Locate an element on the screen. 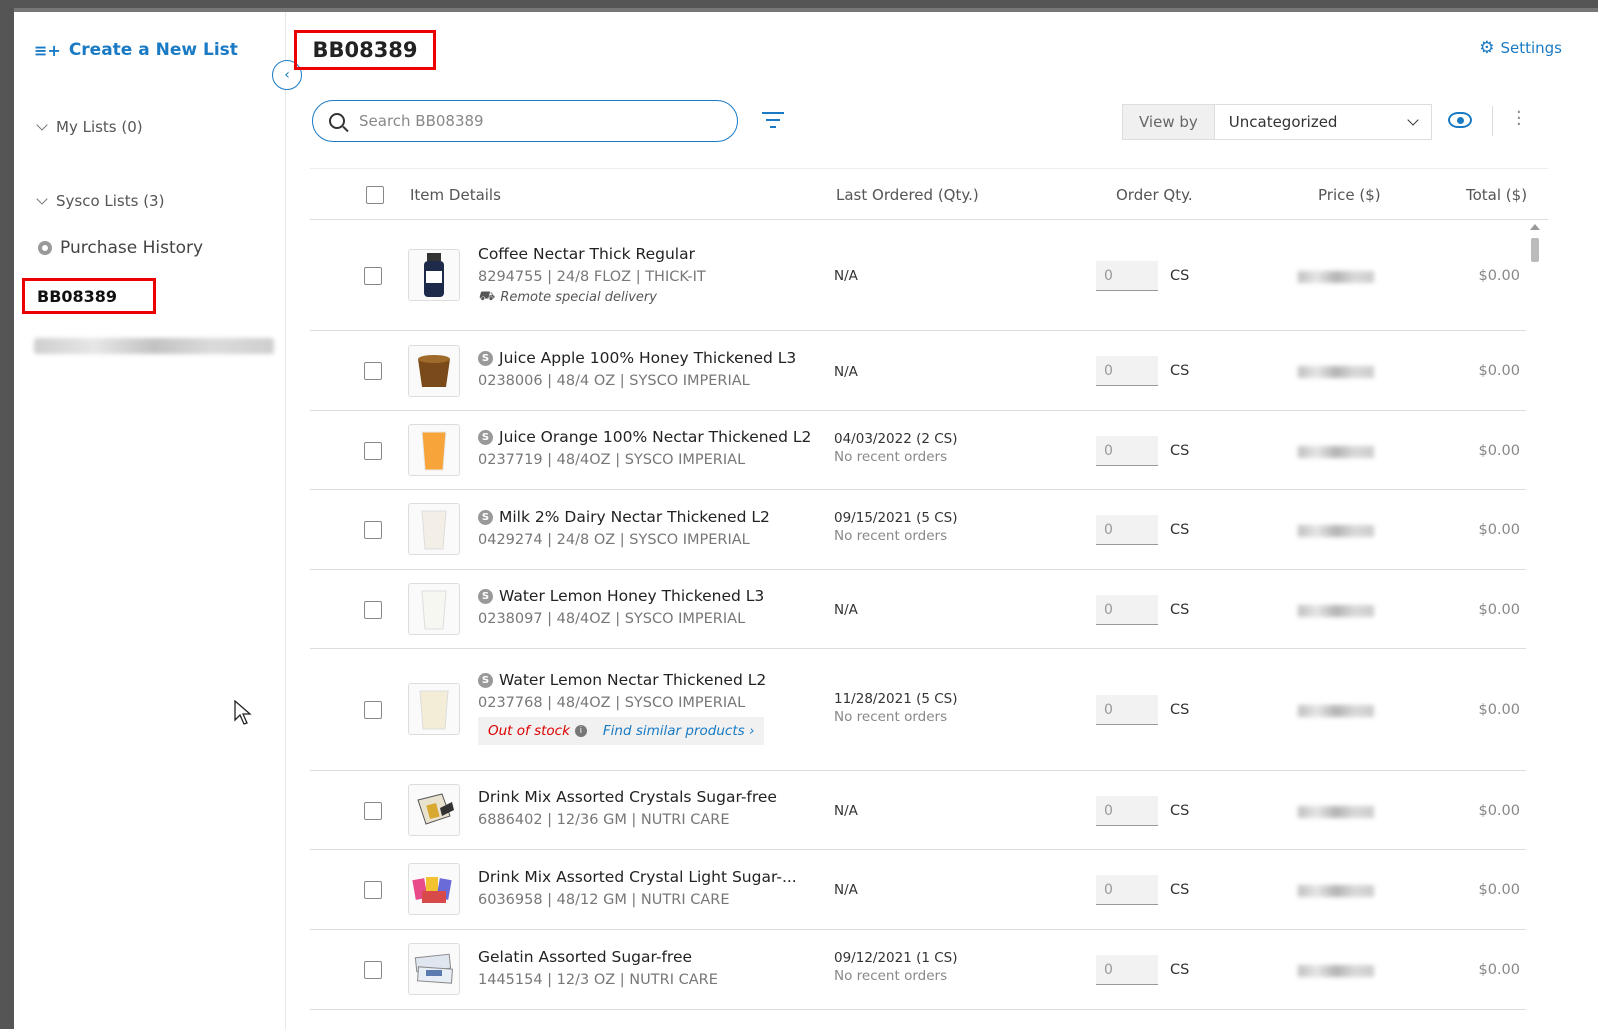  view-by-dropdown: View by Uncategorized is located at coordinates (1277, 122).